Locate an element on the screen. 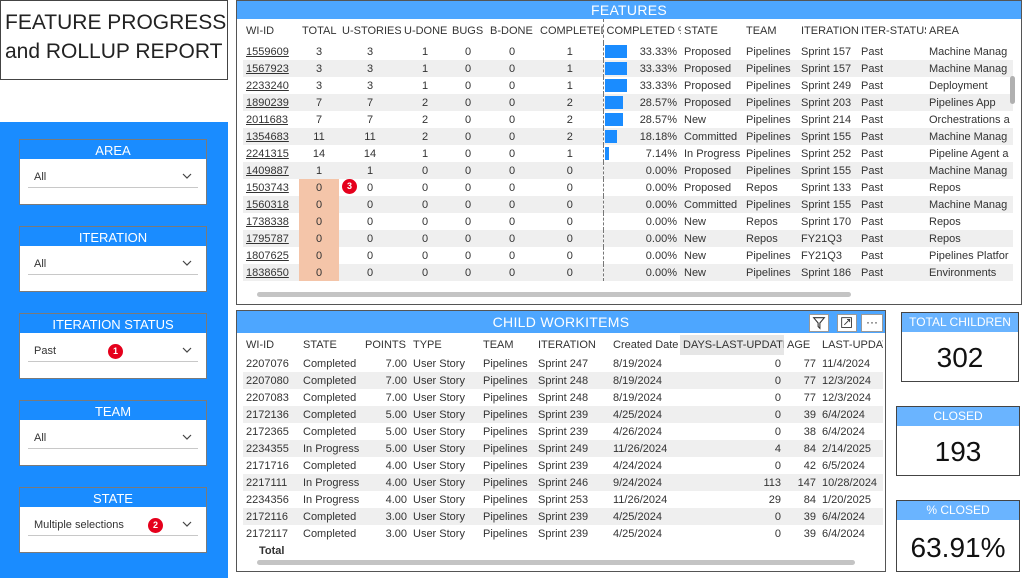 Image resolution: width=1024 pixels, height=578 pixels. child-horizontal-scrollbar is located at coordinates (556, 562).